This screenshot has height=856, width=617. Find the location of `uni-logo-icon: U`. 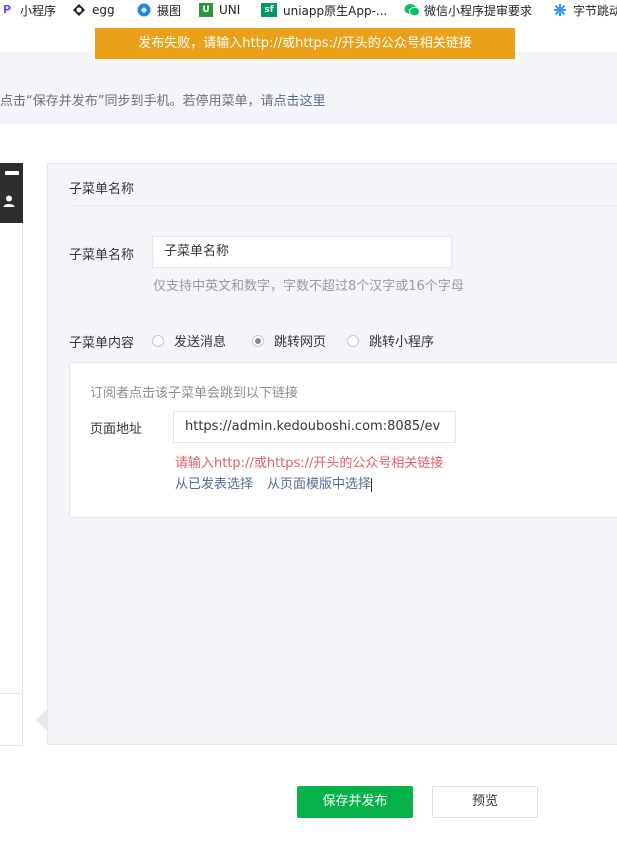

uni-logo-icon: U is located at coordinates (206, 10).